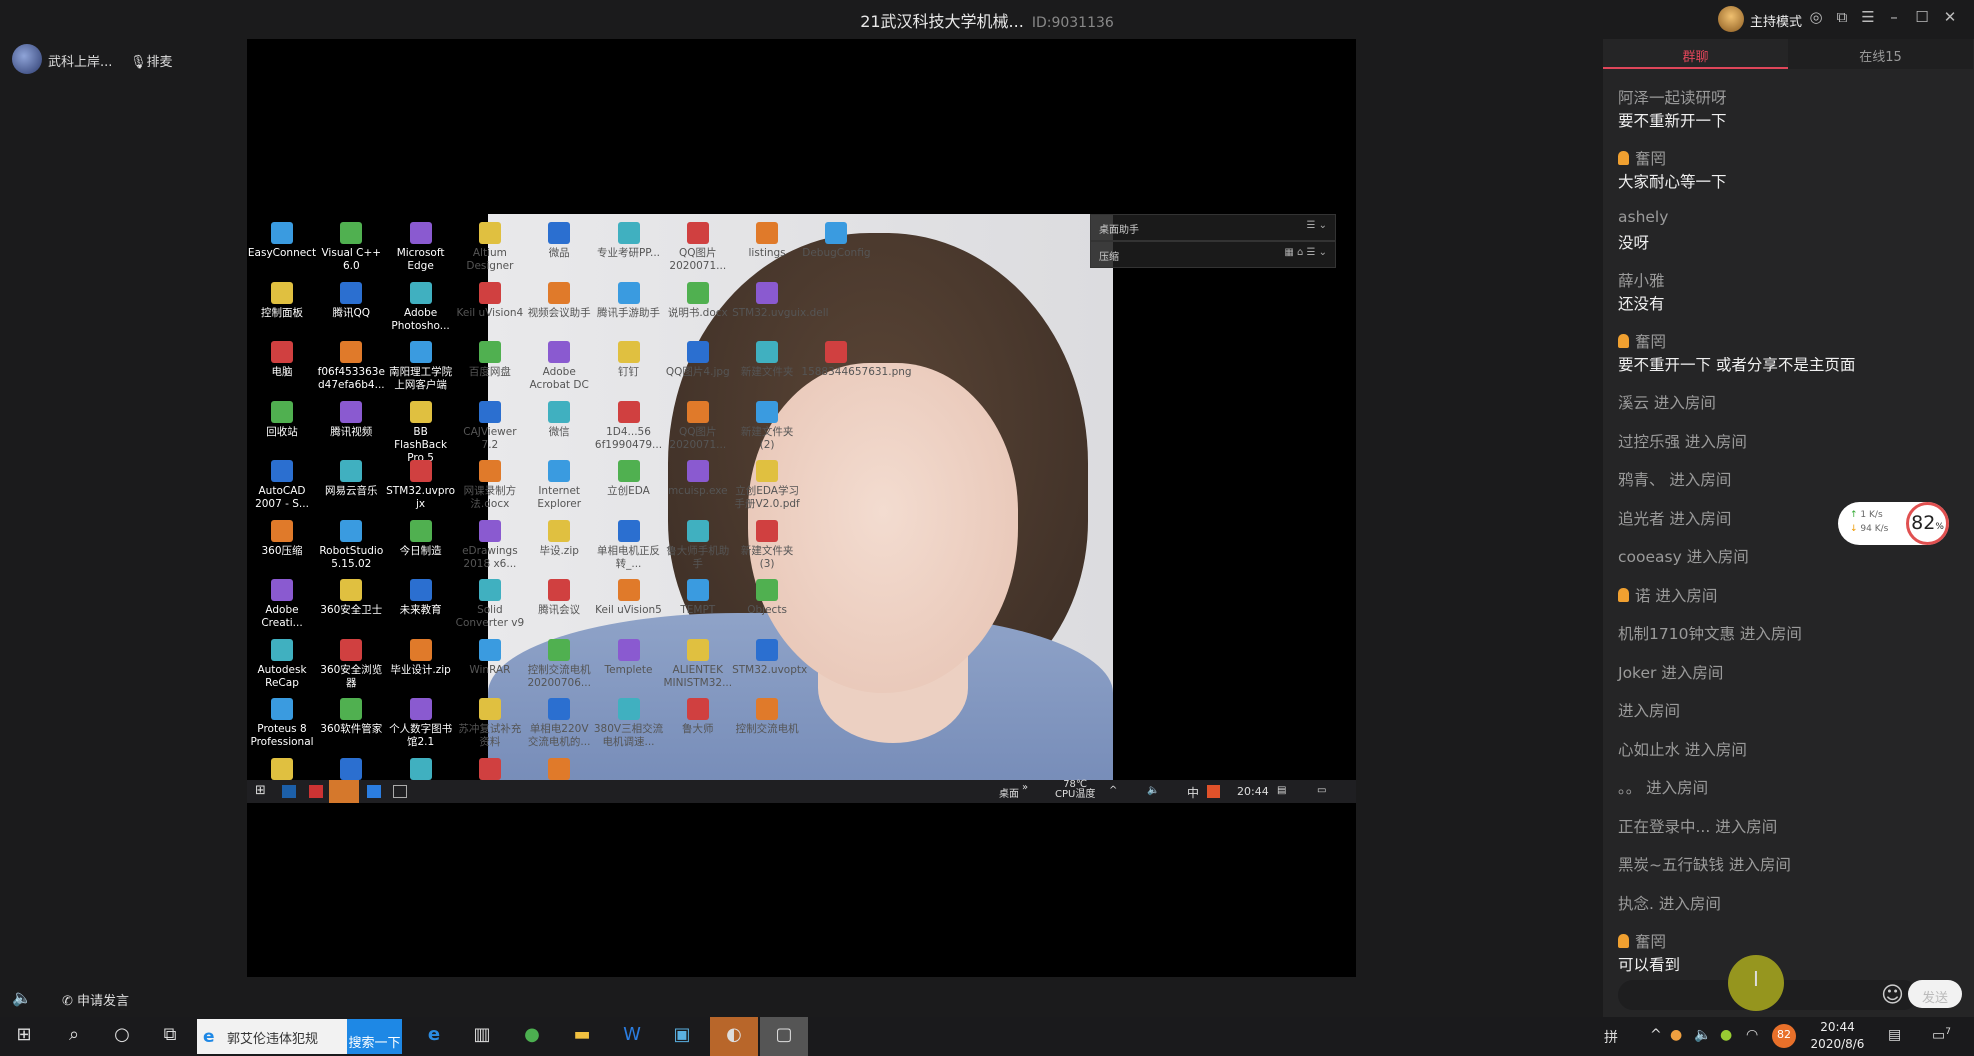  Describe the element at coordinates (74, 1036) in the screenshot. I see `search-icon: ⌕` at that location.